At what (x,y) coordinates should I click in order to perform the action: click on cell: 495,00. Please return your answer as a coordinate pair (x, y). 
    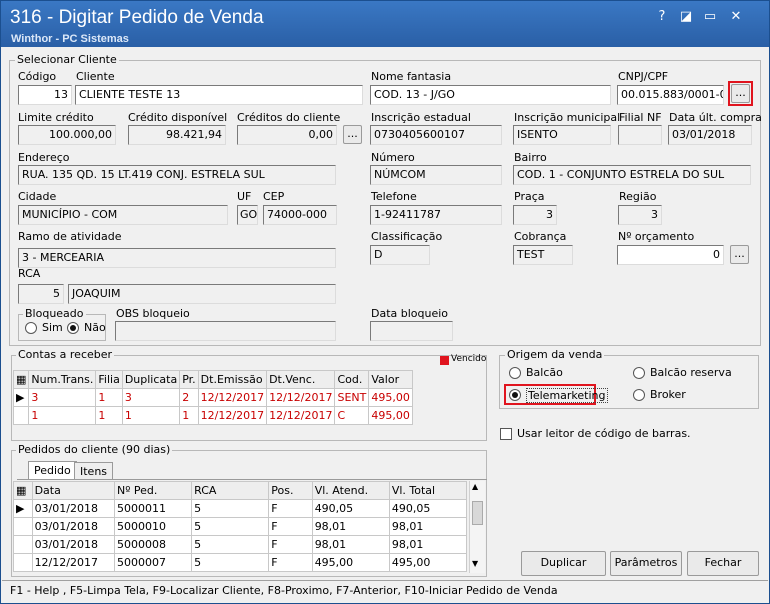
    Looking at the image, I should click on (390, 415).